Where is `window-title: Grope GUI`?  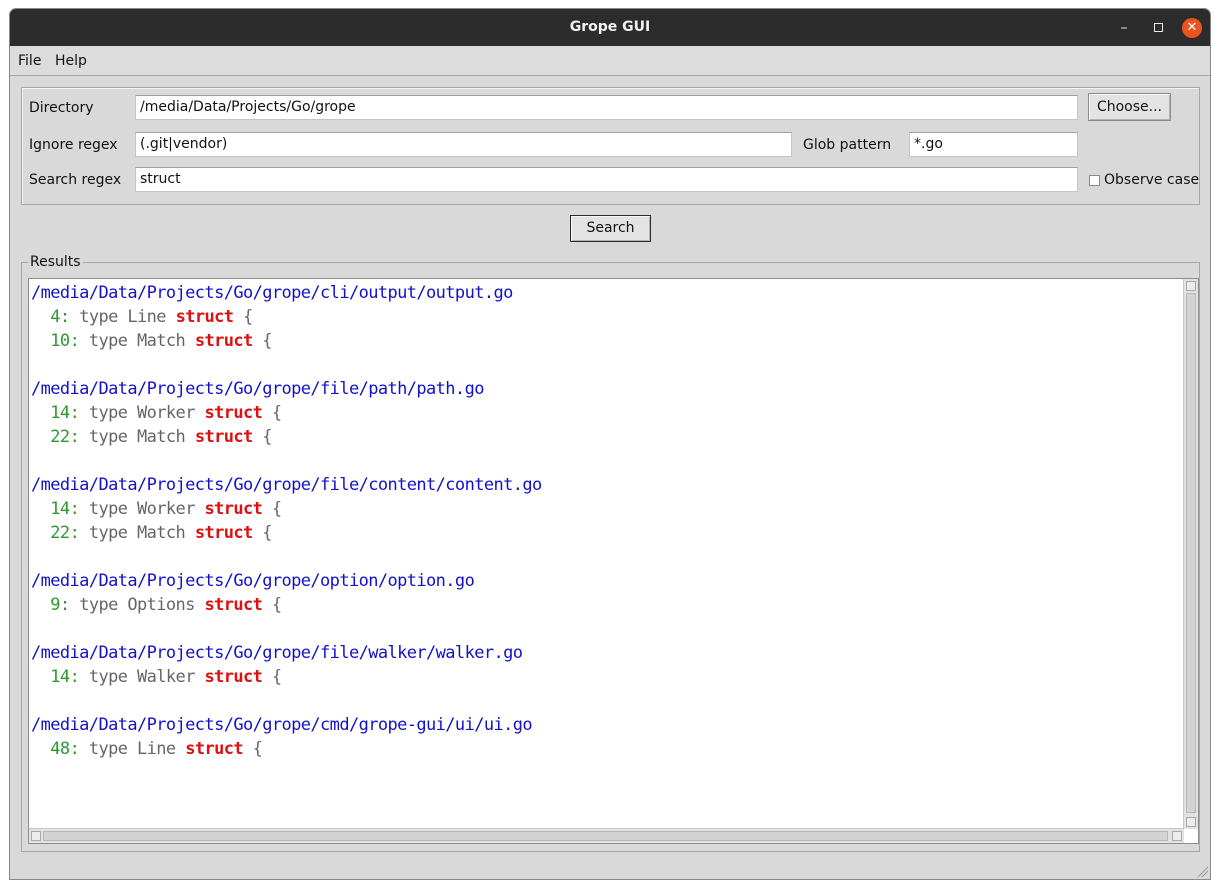
window-title: Grope GUI is located at coordinates (610, 27).